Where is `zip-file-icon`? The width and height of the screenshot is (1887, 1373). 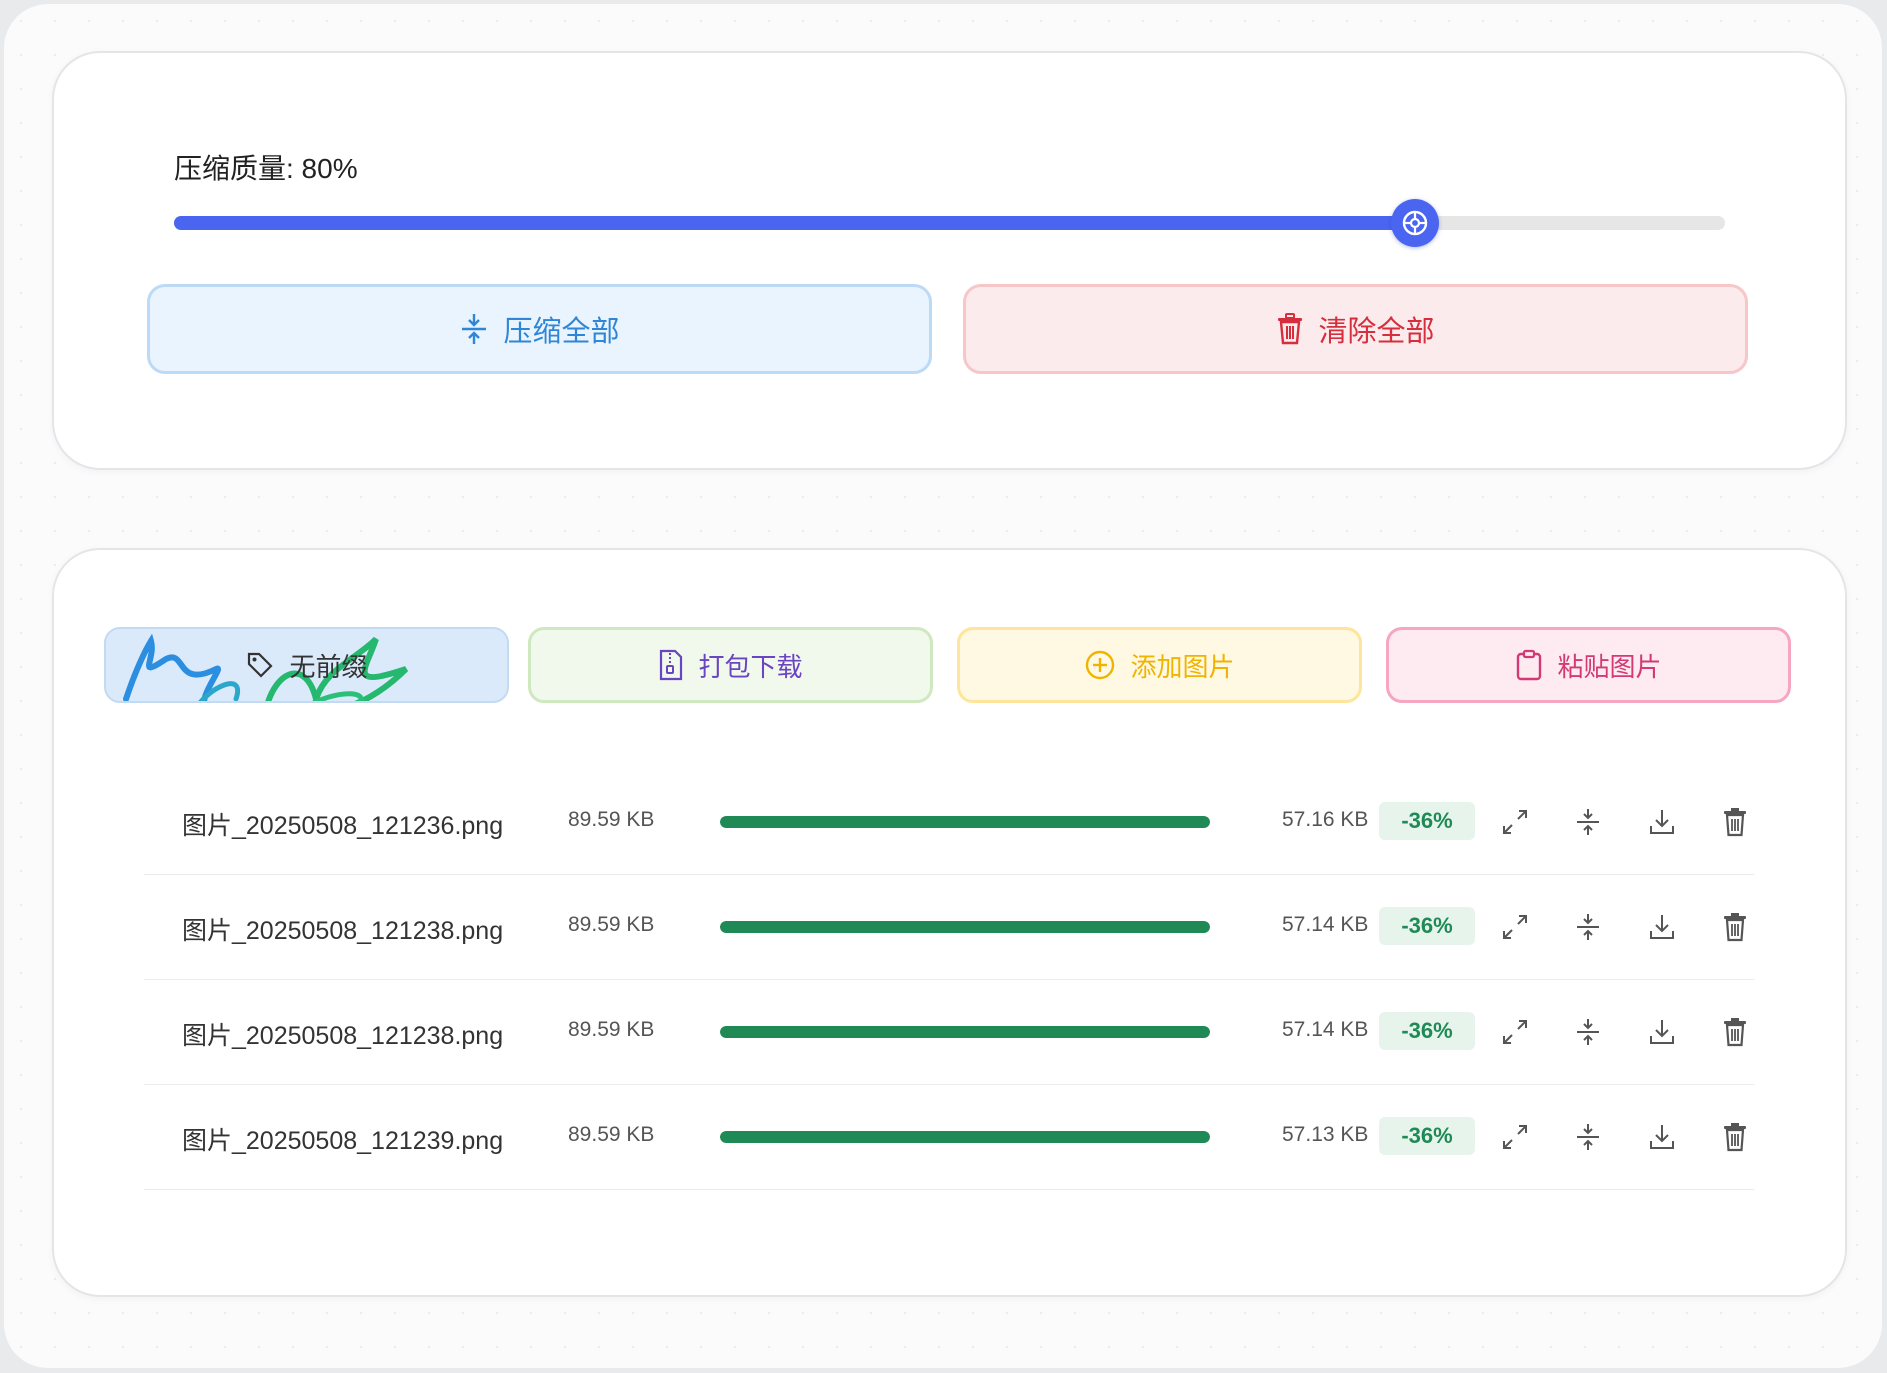 zip-file-icon is located at coordinates (671, 665).